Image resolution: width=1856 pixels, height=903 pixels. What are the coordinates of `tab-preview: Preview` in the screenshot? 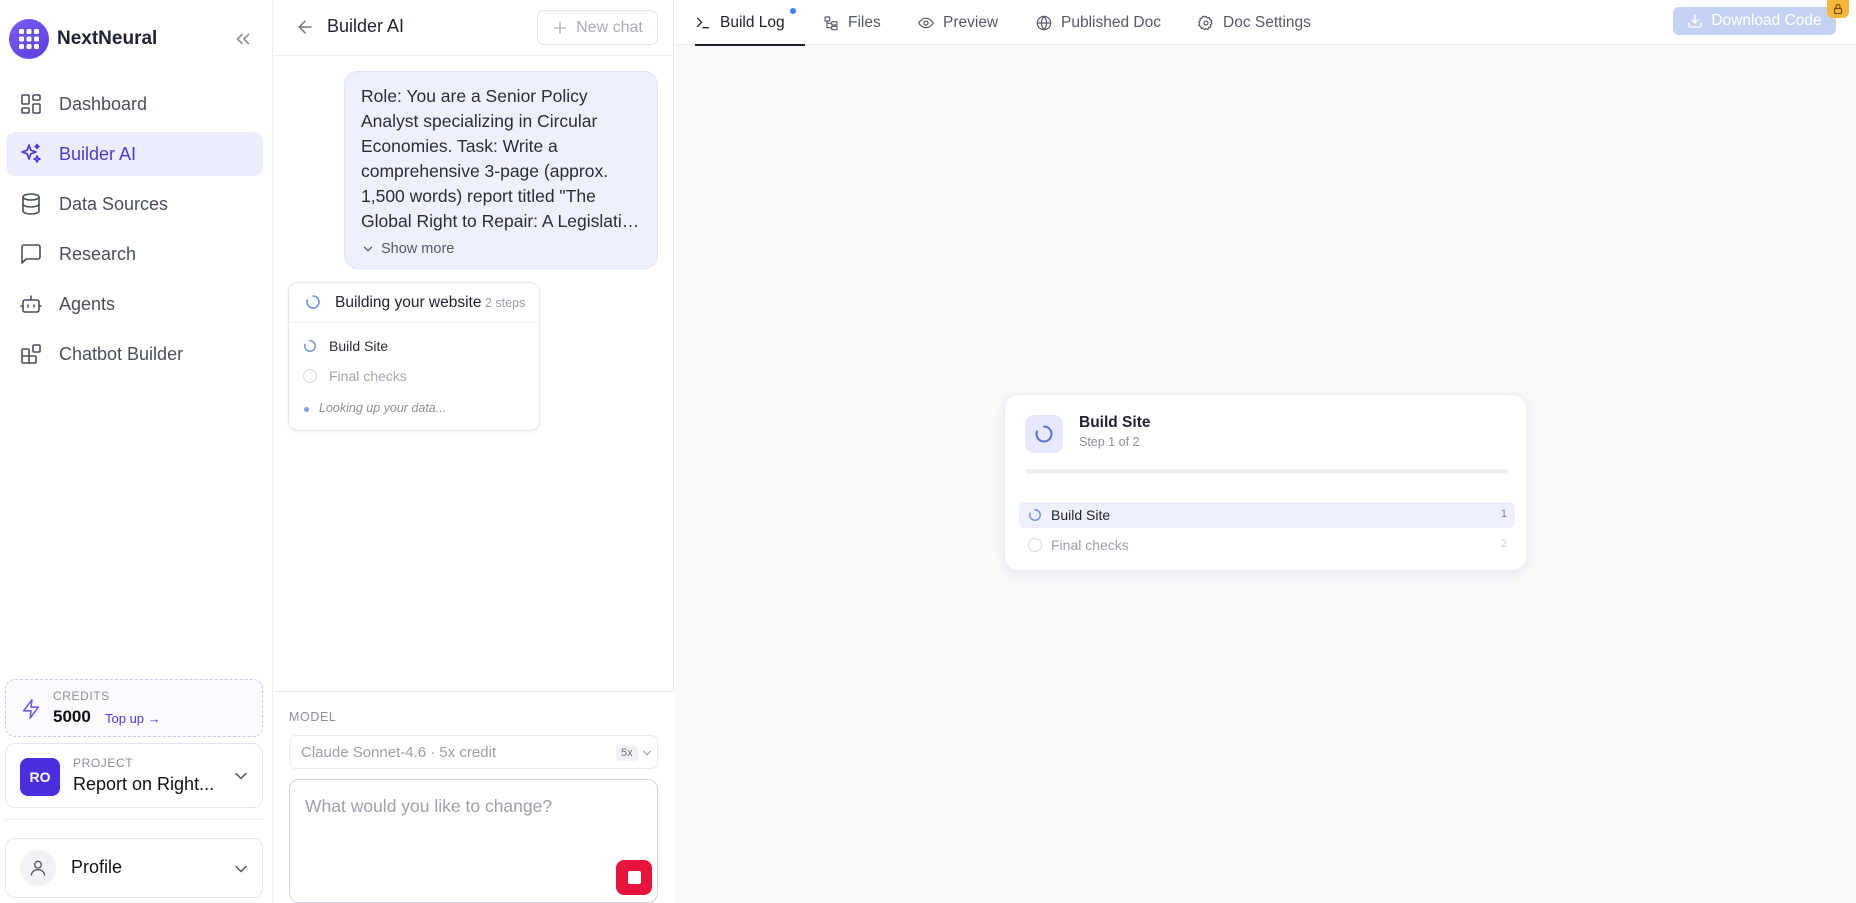 It's located at (958, 22).